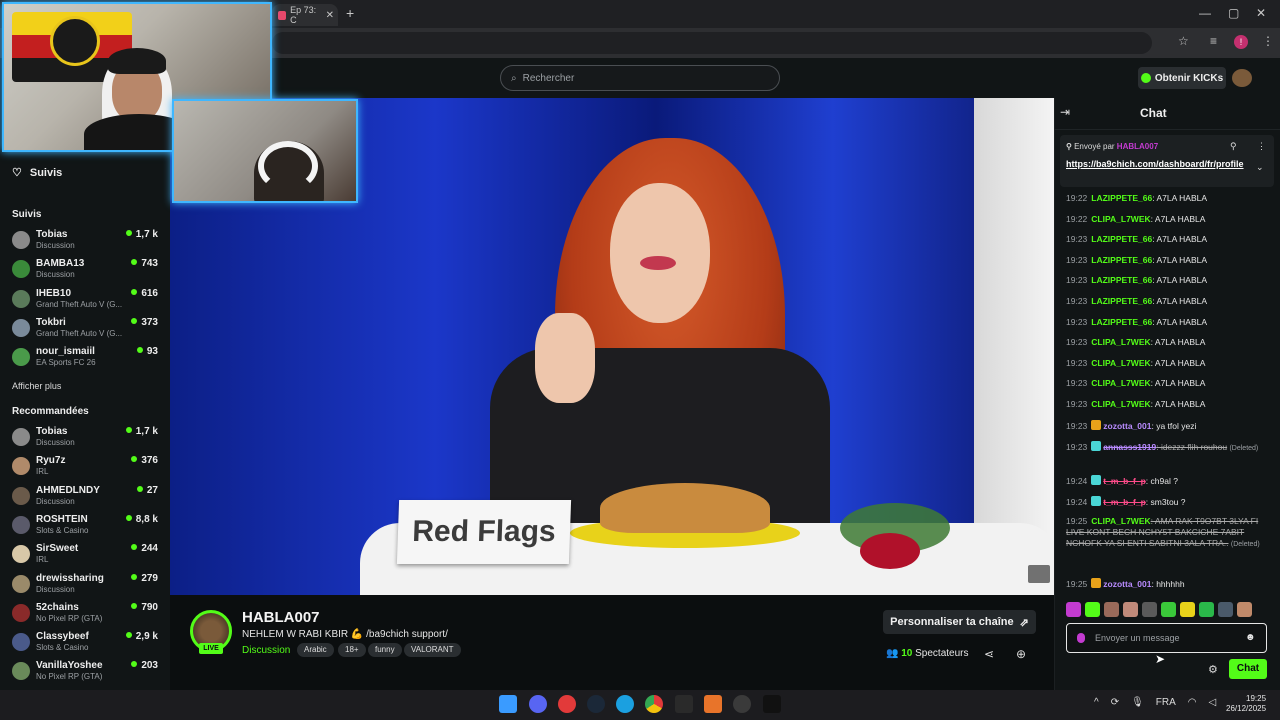 The width and height of the screenshot is (1280, 720). I want to click on sidebar-channel: ROSHTEIN Slots & Casino 8,8 k, so click(86, 528).